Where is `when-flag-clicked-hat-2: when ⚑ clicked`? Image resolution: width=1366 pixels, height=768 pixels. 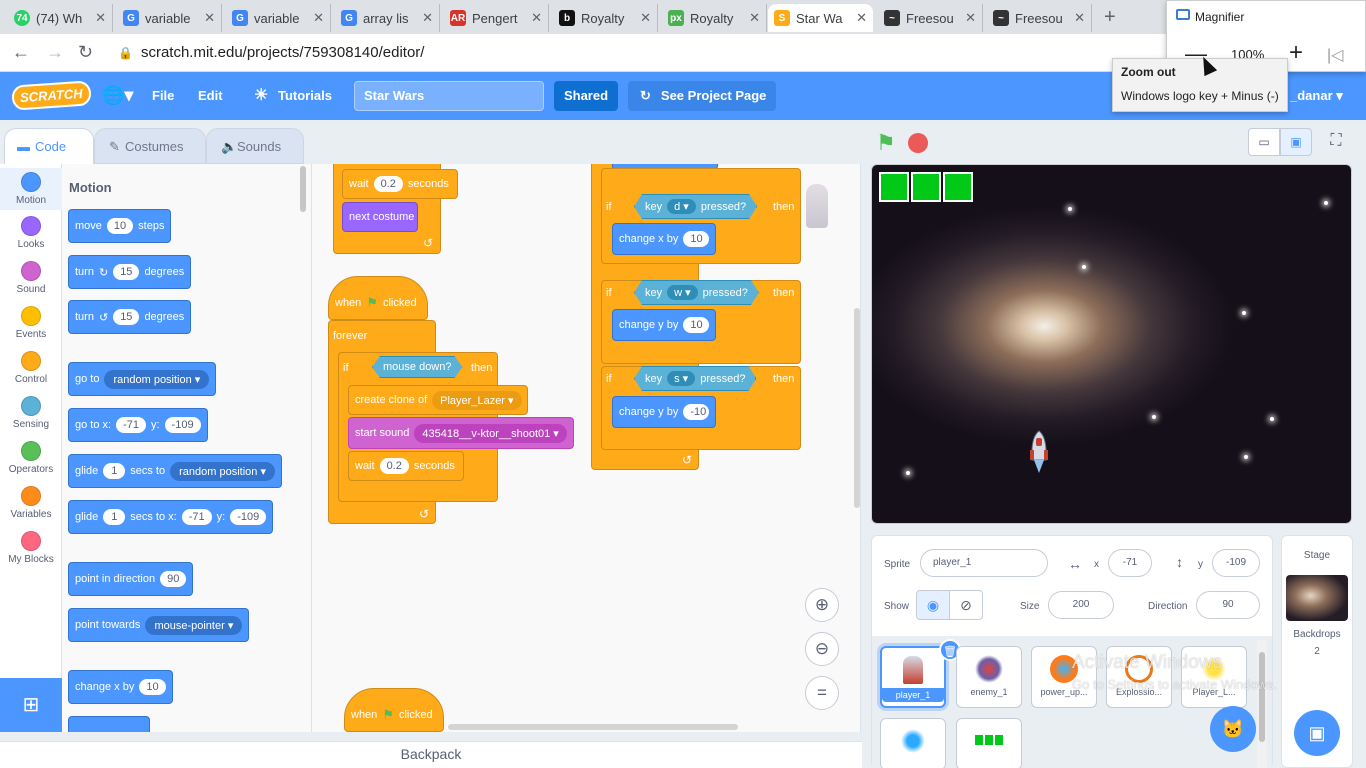
when-flag-clicked-hat-2: when ⚑ clicked is located at coordinates (394, 710).